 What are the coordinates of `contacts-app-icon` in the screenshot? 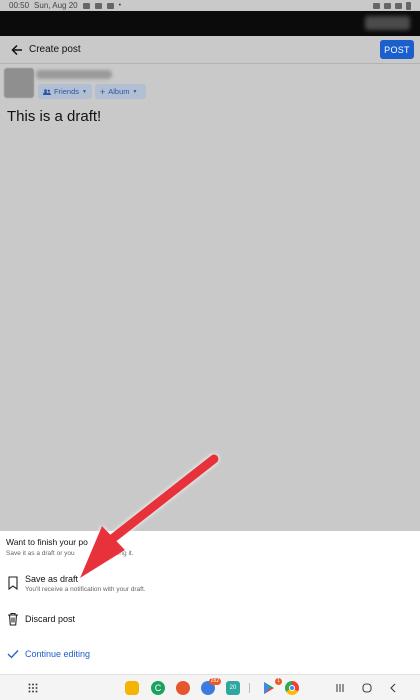 It's located at (183, 688).